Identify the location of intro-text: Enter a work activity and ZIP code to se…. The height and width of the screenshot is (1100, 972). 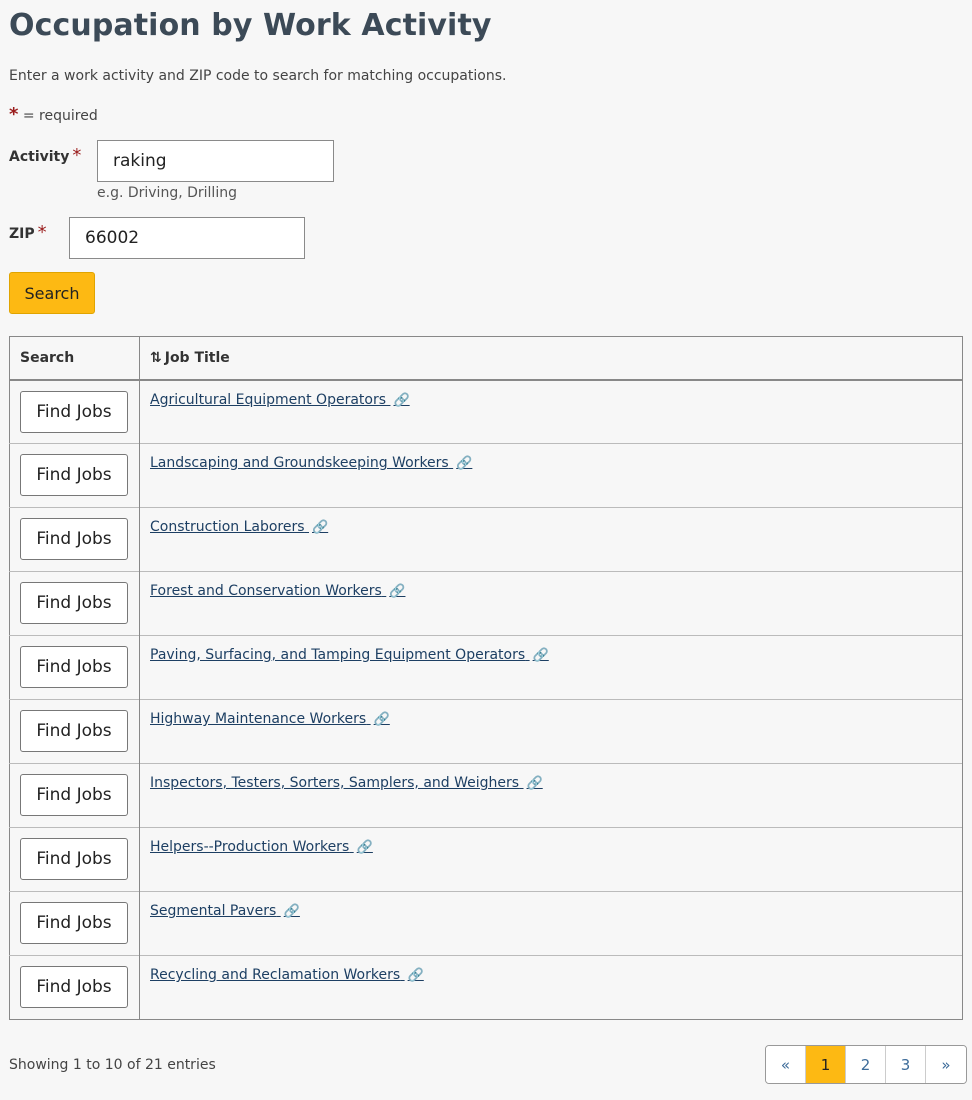
(258, 76).